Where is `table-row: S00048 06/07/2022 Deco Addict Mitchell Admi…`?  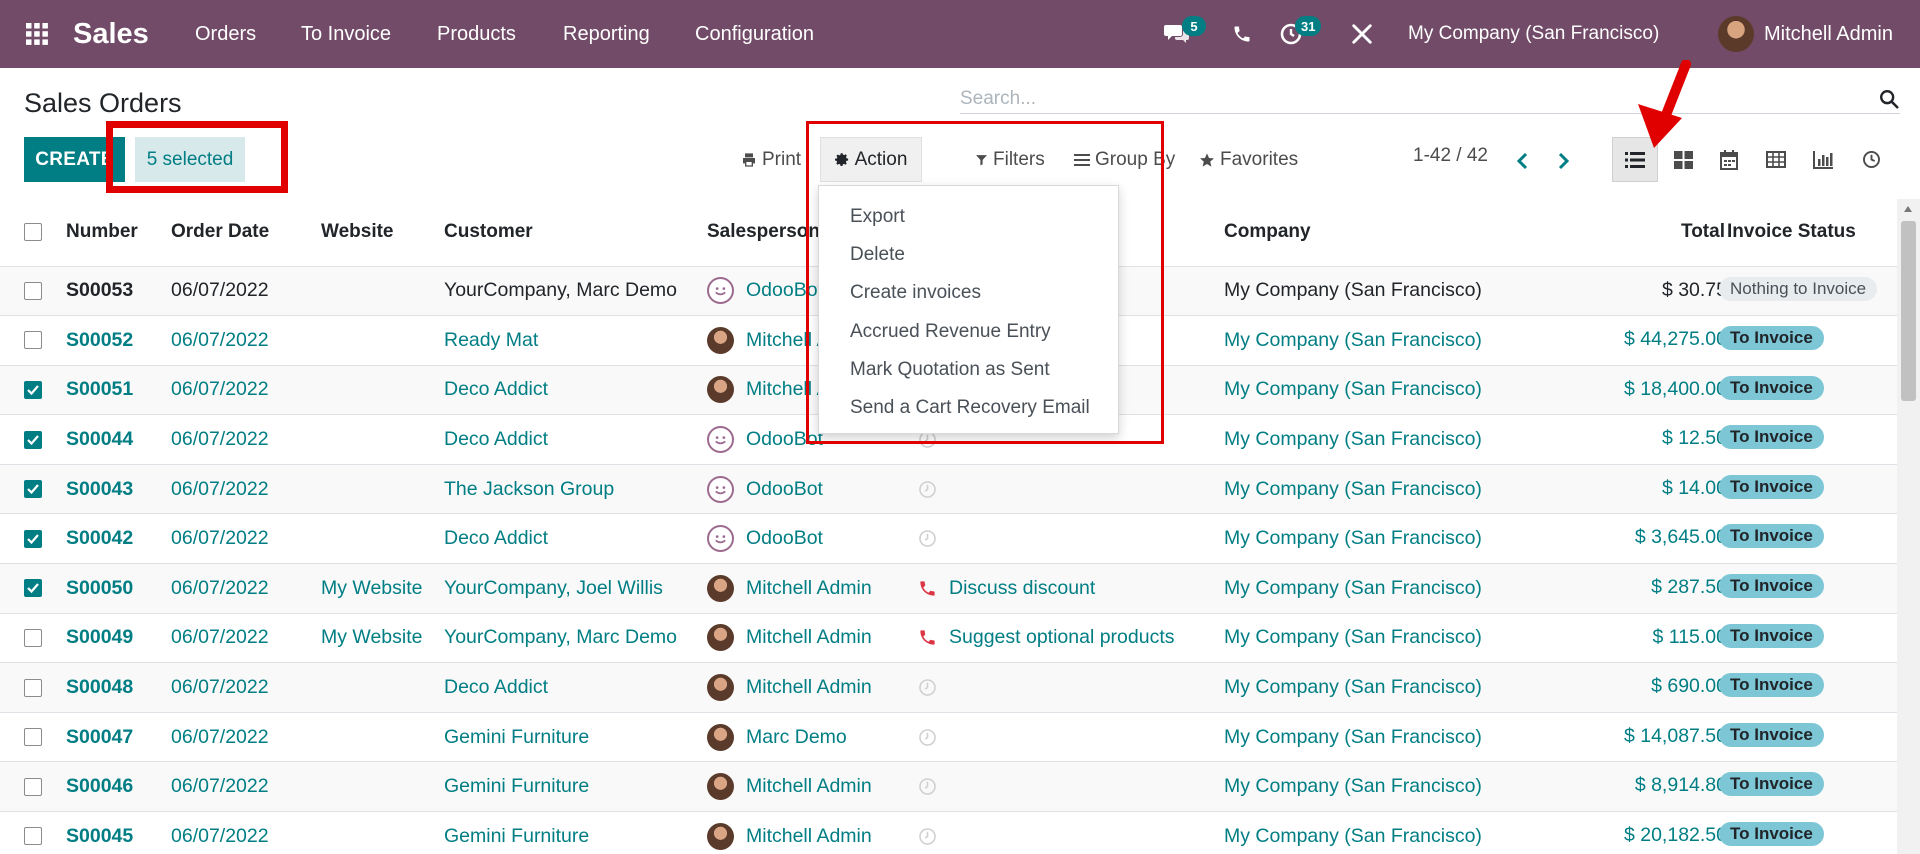
table-row: S00048 06/07/2022 Deco Addict Mitchell Admi… is located at coordinates (948, 687).